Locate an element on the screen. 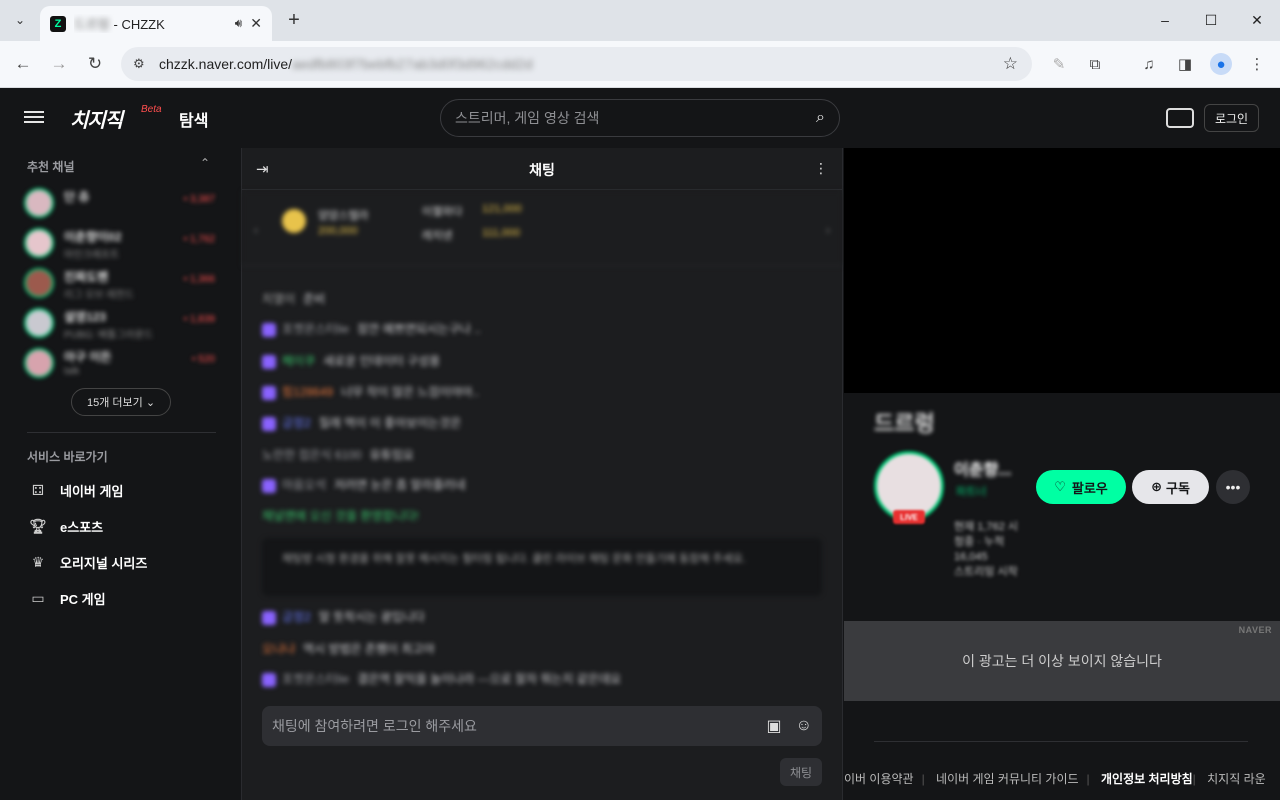  close-tab-icon: ✕ is located at coordinates (256, 23).